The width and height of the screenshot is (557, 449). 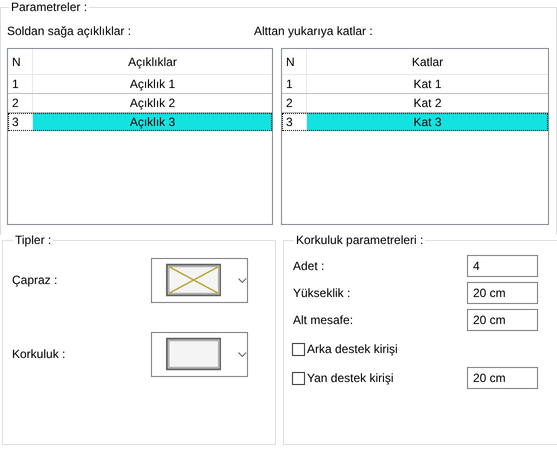 What do you see at coordinates (49, 7) in the screenshot?
I see `group-title: Parametreler :` at bounding box center [49, 7].